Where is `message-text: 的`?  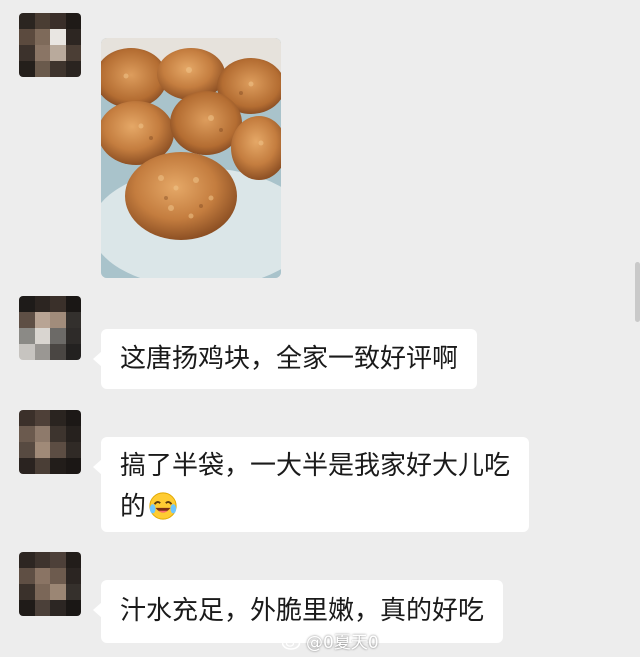 message-text: 的 is located at coordinates (133, 507).